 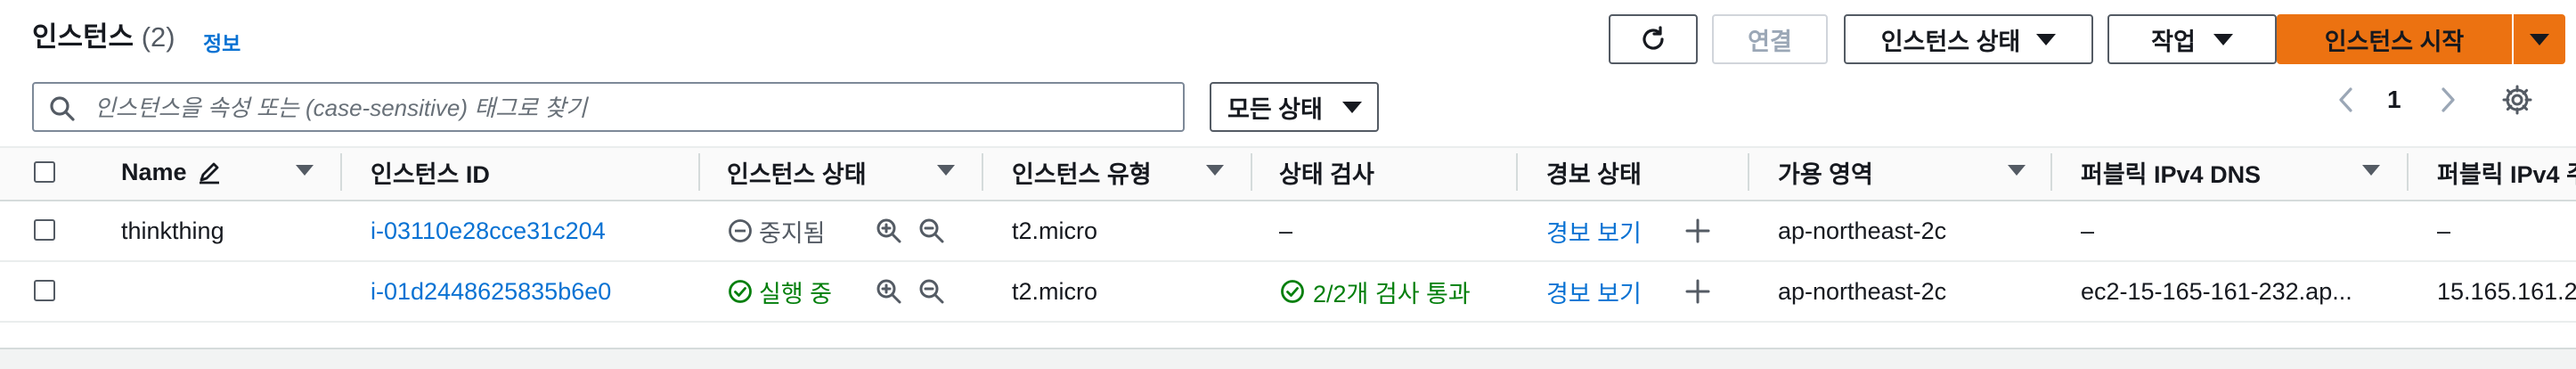 What do you see at coordinates (2394, 39) in the screenshot?
I see `launch-instance-button: 인스턴스 시작` at bounding box center [2394, 39].